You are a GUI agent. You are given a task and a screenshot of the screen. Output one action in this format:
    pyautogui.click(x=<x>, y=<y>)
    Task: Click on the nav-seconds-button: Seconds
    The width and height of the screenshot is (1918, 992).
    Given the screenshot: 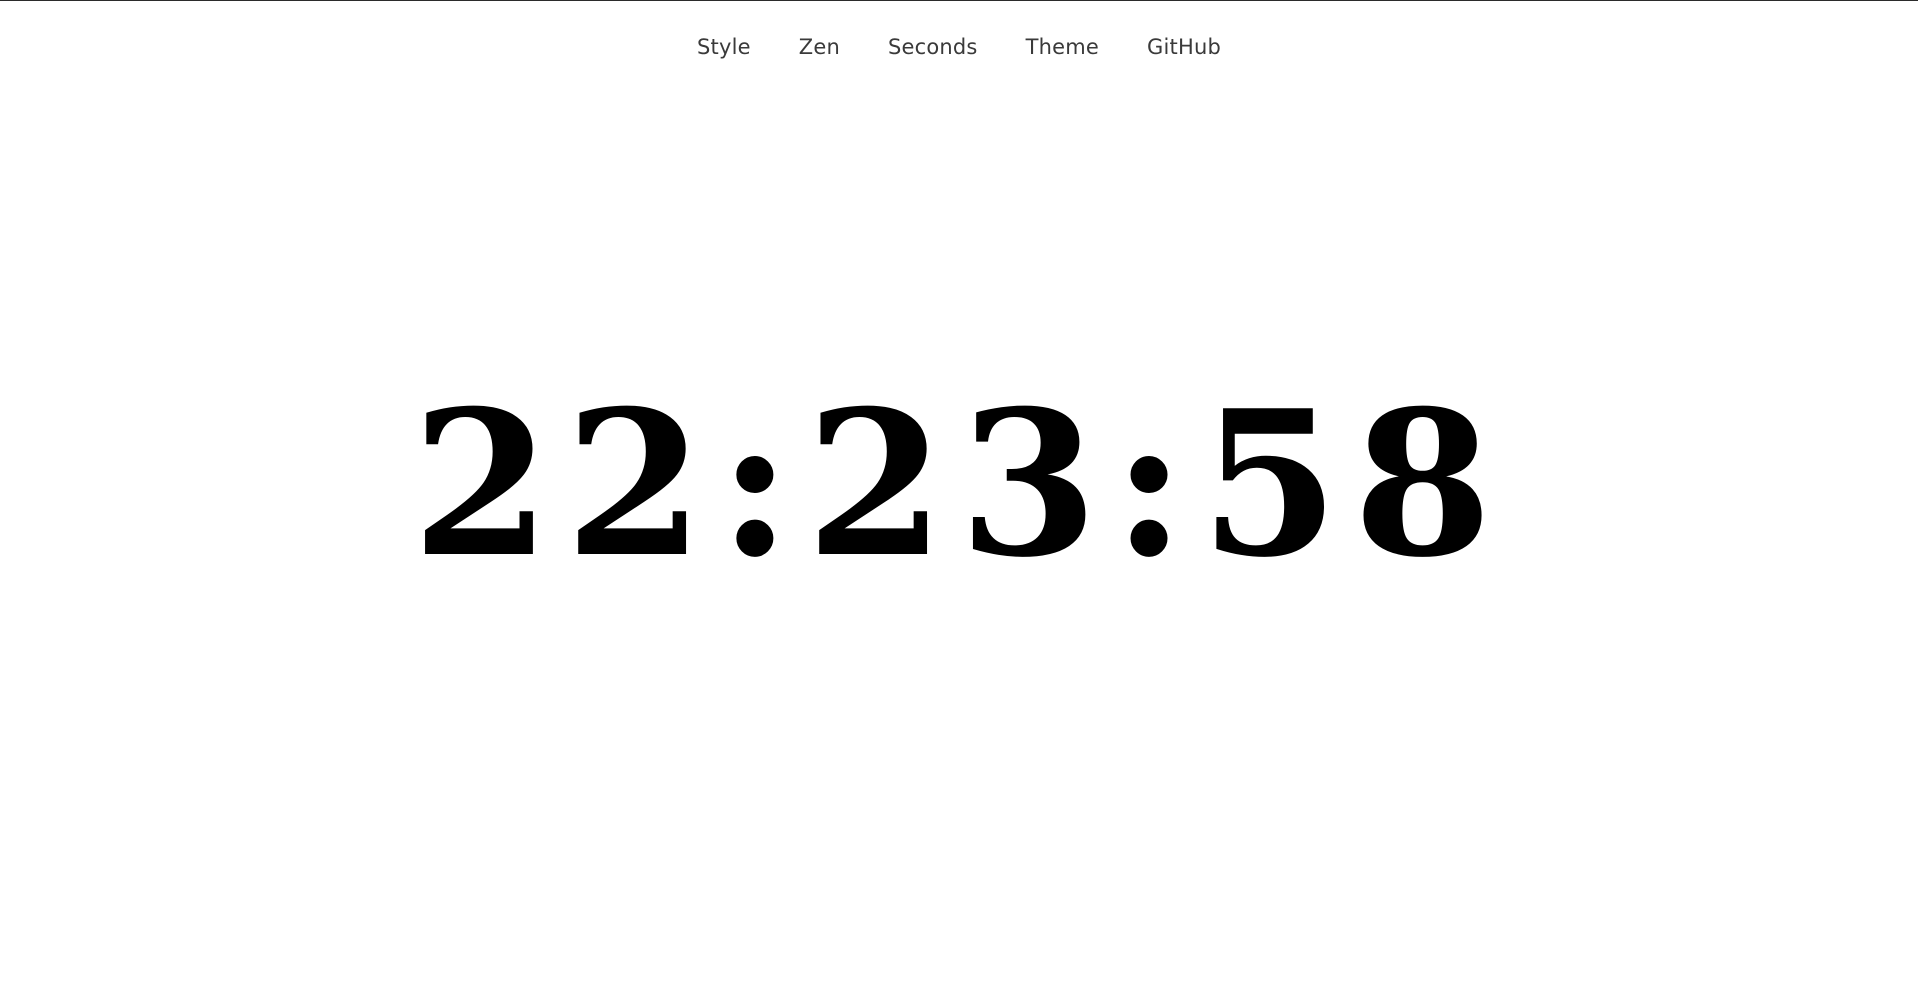 What is the action you would take?
    pyautogui.click(x=933, y=47)
    